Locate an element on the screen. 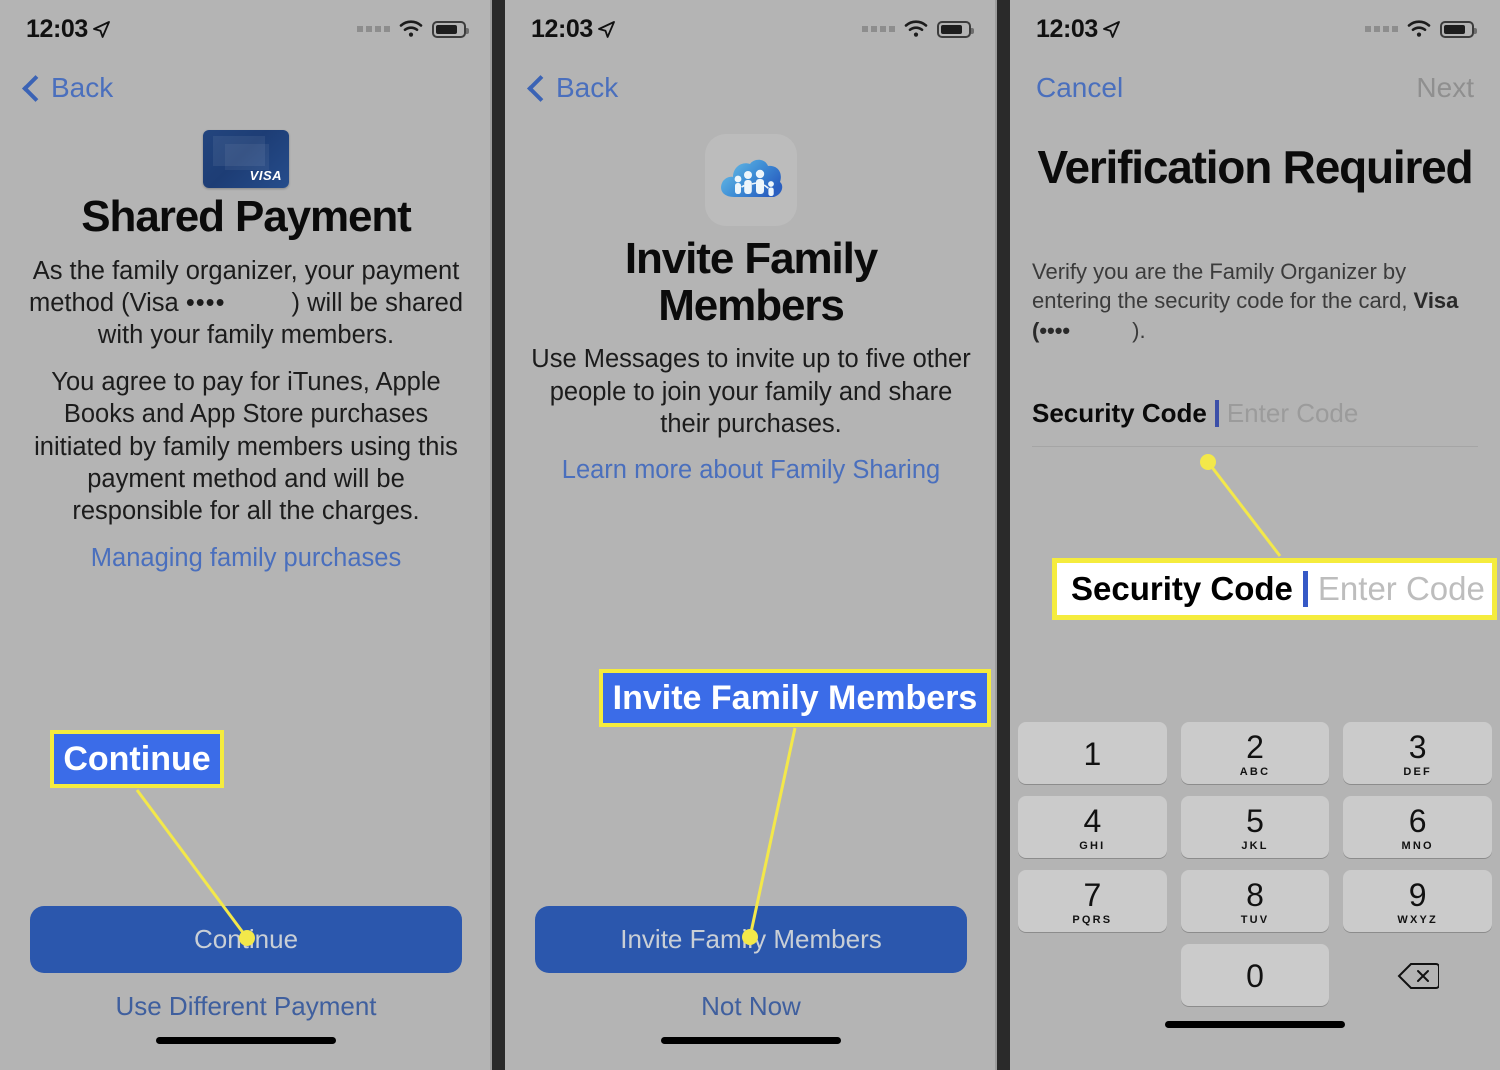  key-number: 3 is located at coordinates (1417, 746).